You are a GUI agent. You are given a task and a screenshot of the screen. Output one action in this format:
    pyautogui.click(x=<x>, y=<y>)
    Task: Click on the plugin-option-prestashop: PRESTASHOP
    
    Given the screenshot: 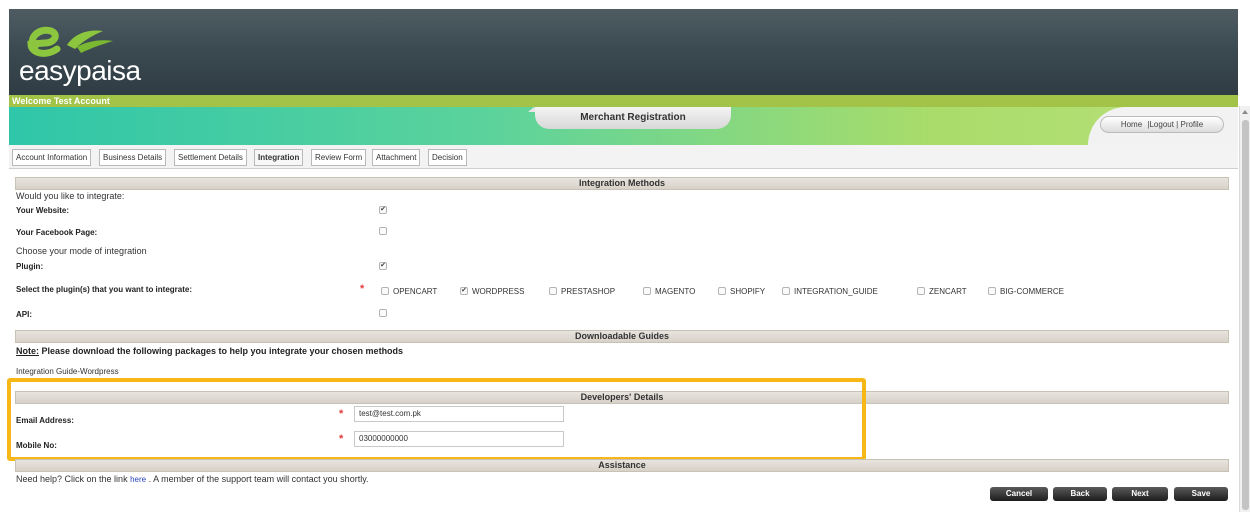 What is the action you would take?
    pyautogui.click(x=582, y=291)
    